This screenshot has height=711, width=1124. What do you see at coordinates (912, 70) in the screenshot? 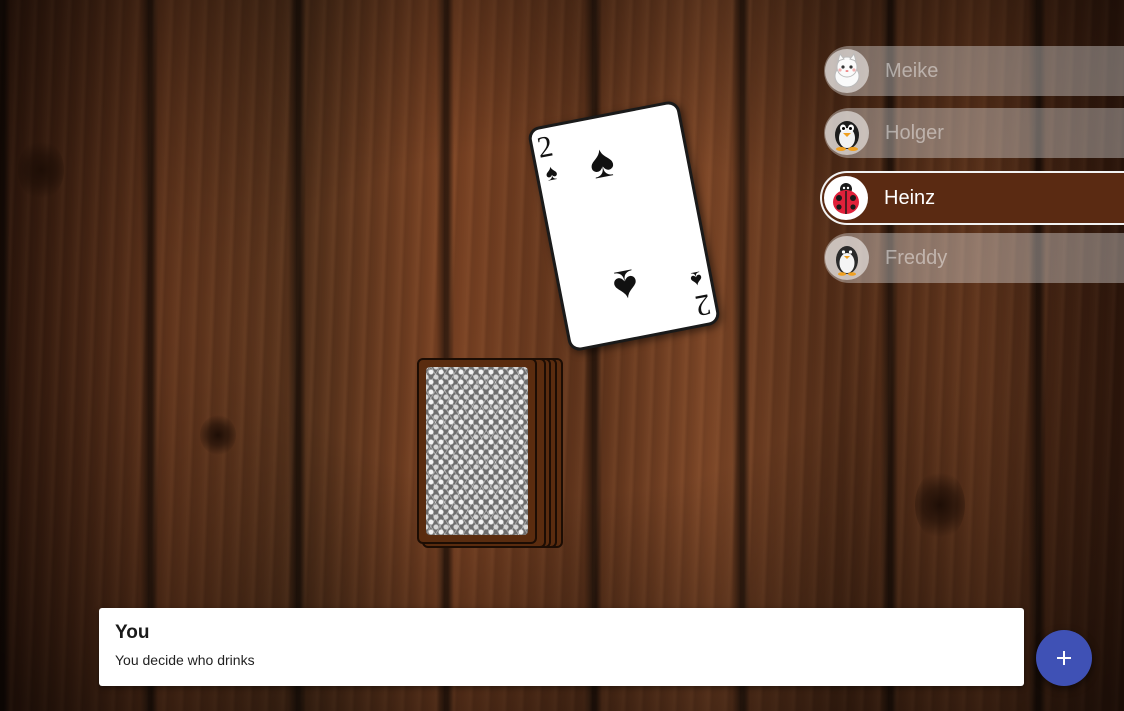
I see `player-name: Meike` at bounding box center [912, 70].